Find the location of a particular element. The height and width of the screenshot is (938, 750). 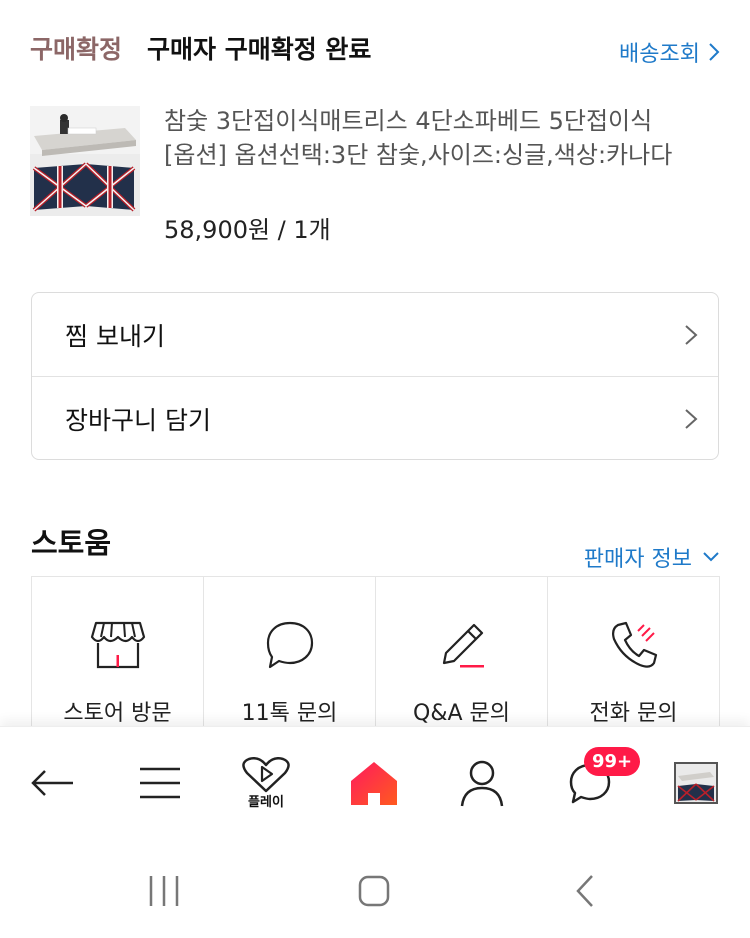

user-icon is located at coordinates (482, 783).